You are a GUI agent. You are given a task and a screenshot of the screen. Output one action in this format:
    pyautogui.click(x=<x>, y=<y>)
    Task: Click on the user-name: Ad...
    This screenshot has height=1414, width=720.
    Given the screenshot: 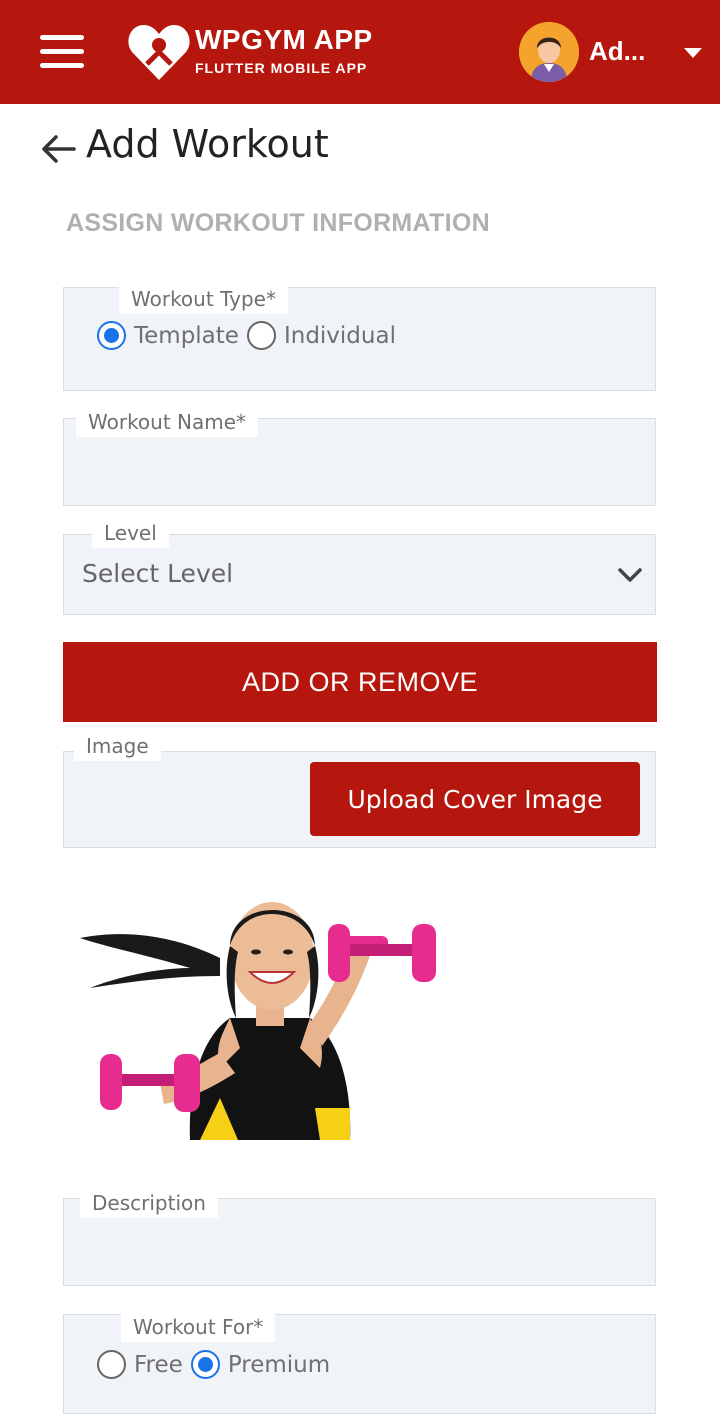 What is the action you would take?
    pyautogui.click(x=617, y=51)
    